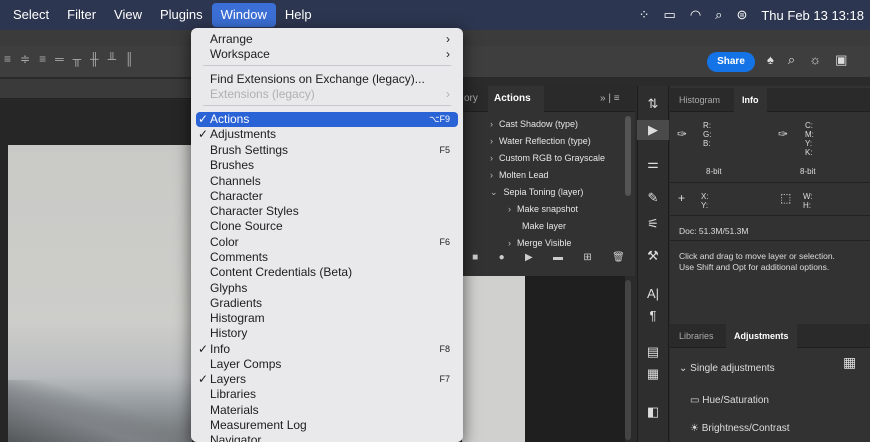 The image size is (870, 442). What do you see at coordinates (243, 134) in the screenshot?
I see `menu-item-label: Adjustments` at bounding box center [243, 134].